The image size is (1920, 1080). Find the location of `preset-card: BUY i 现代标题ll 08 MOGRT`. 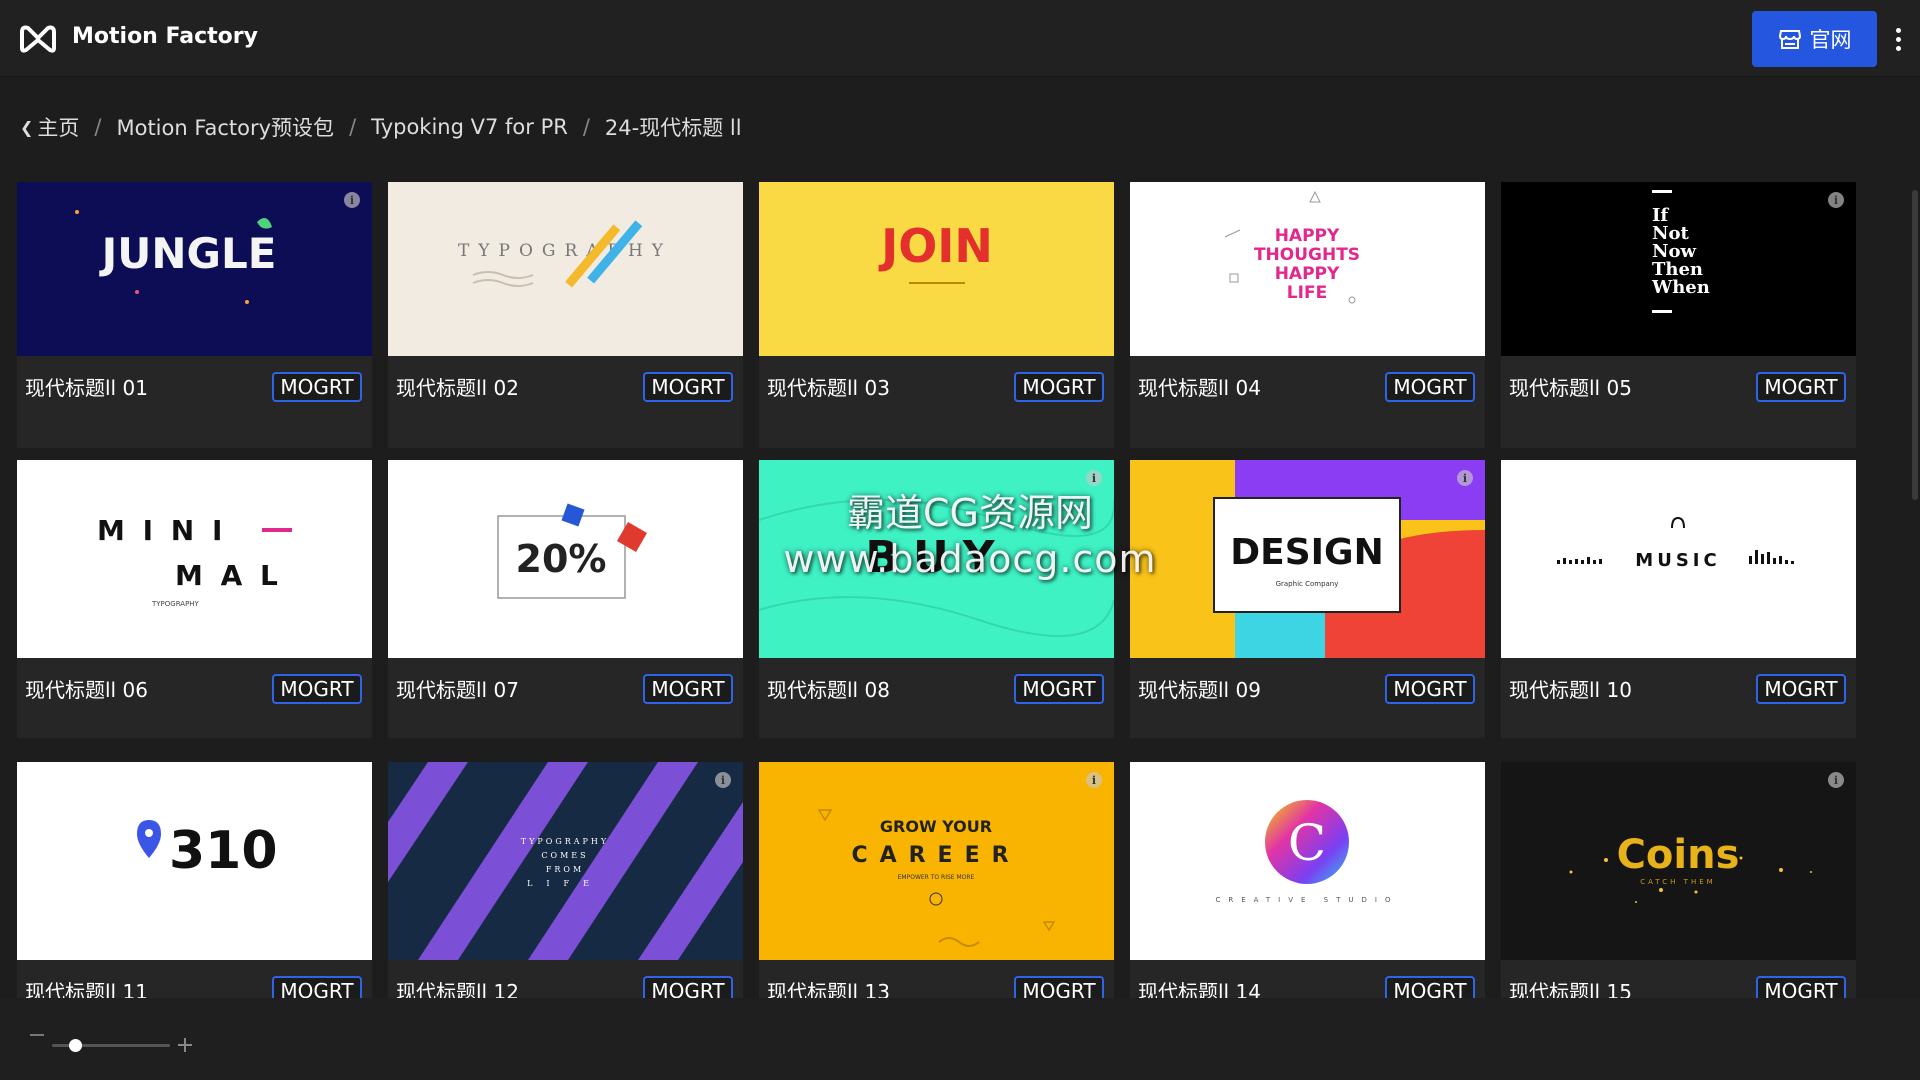

preset-card: BUY i 现代标题ll 08 MOGRT is located at coordinates (936, 599).